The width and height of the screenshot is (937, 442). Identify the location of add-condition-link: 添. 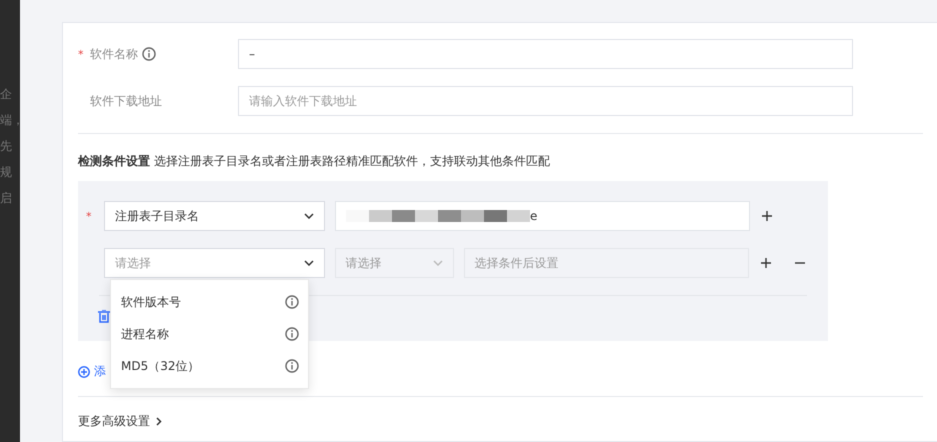
(100, 371).